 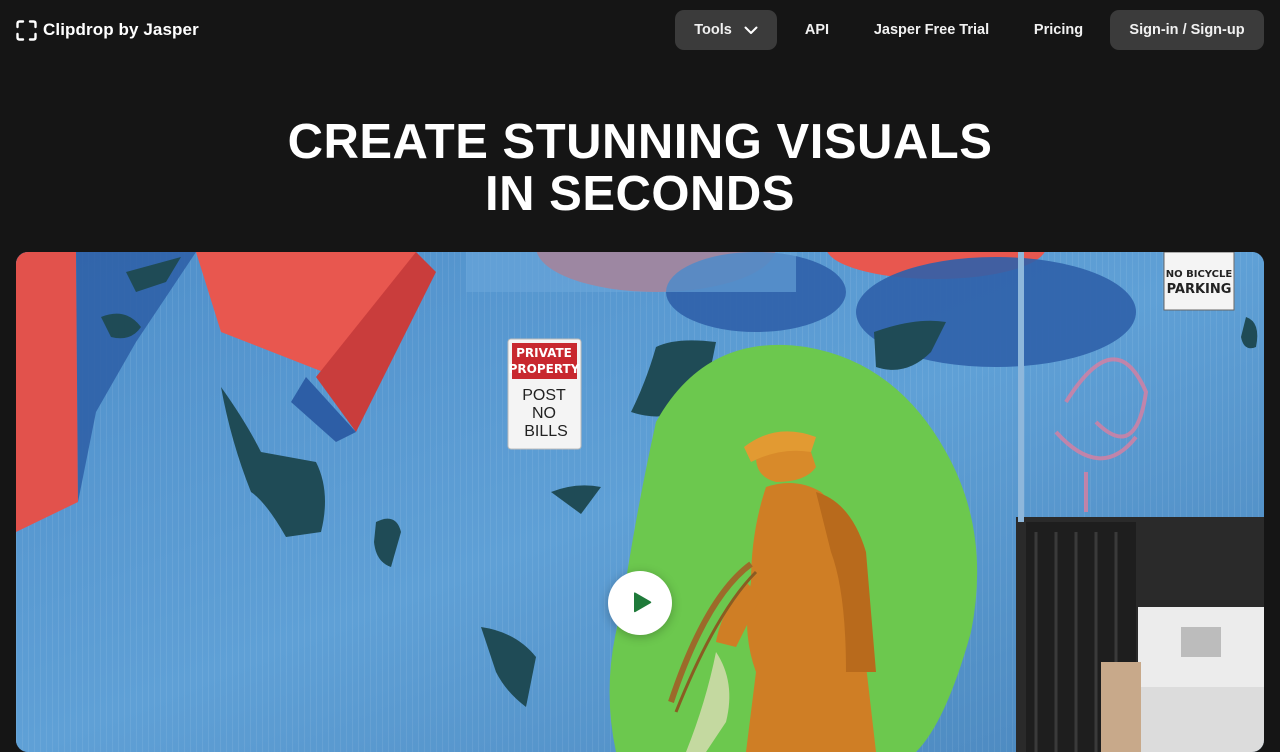 I want to click on brand-name: Clipdrop by Jasper, so click(x=121, y=29).